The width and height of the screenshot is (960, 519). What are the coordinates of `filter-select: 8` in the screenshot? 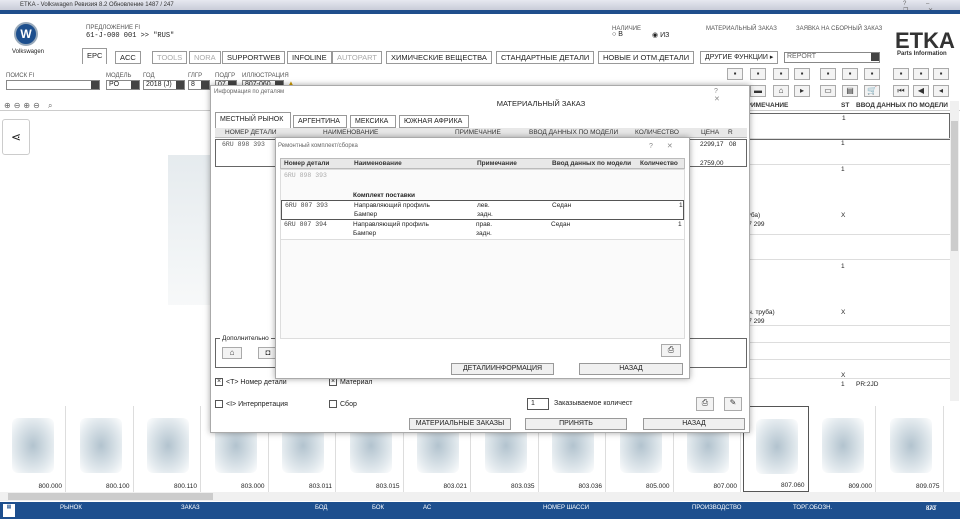 It's located at (199, 85).